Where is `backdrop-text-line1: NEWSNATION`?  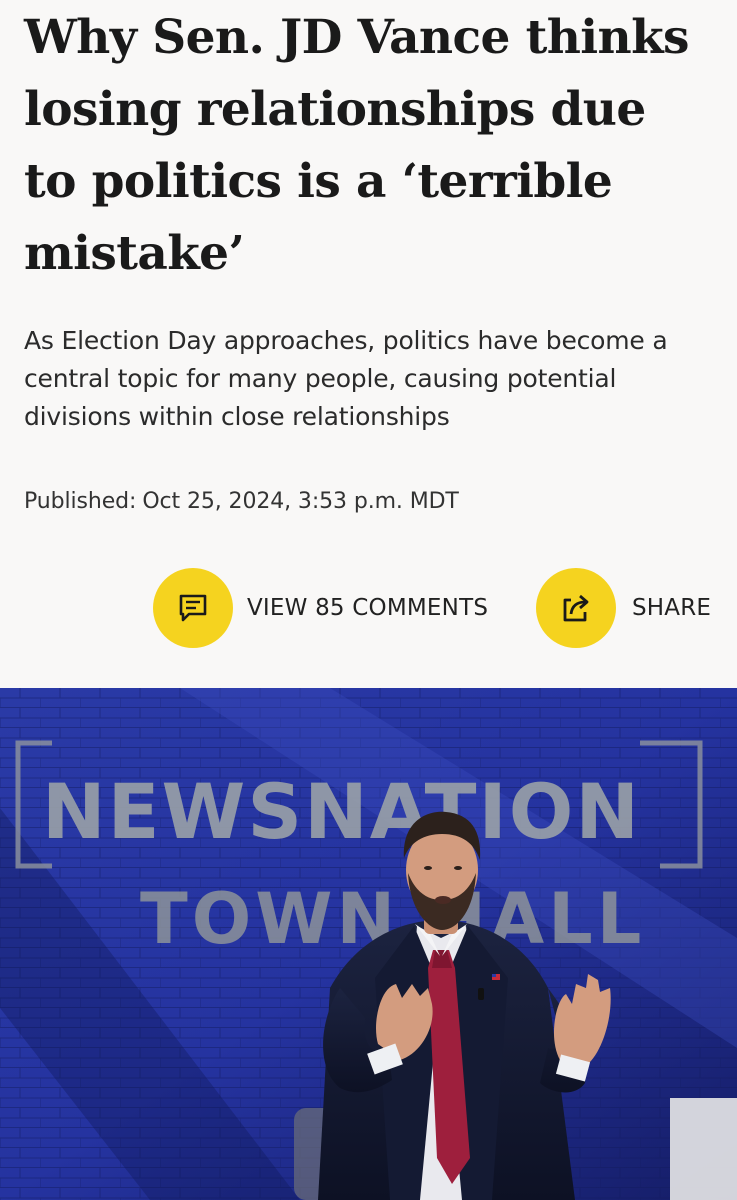
backdrop-text-line1: NEWSNATION is located at coordinates (341, 811).